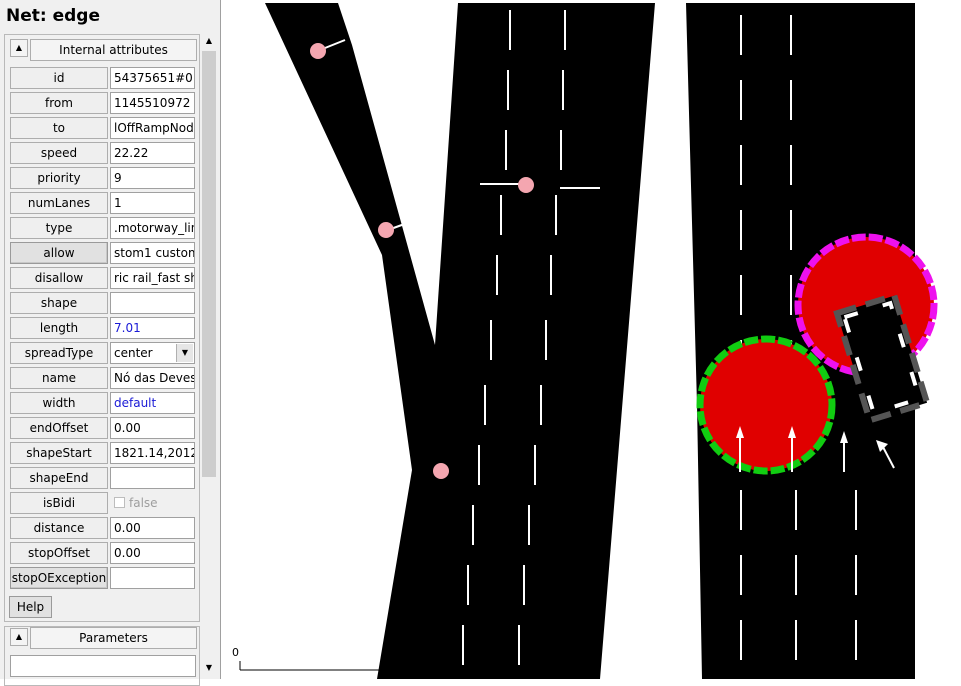 Image resolution: width=961 pixels, height=686 pixels. What do you see at coordinates (103, 666) in the screenshot?
I see `parameters-input` at bounding box center [103, 666].